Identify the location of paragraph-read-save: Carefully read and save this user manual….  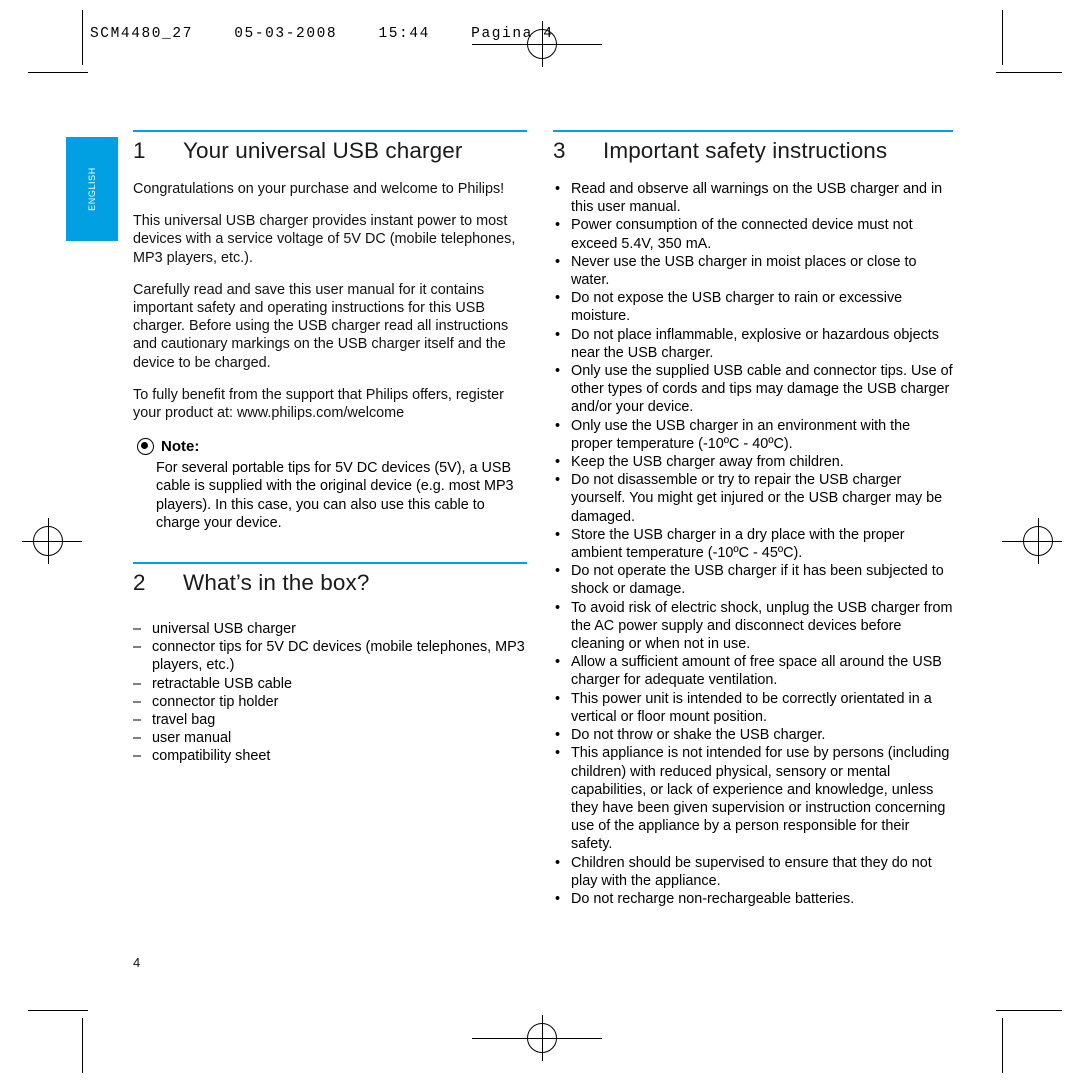
(321, 326).